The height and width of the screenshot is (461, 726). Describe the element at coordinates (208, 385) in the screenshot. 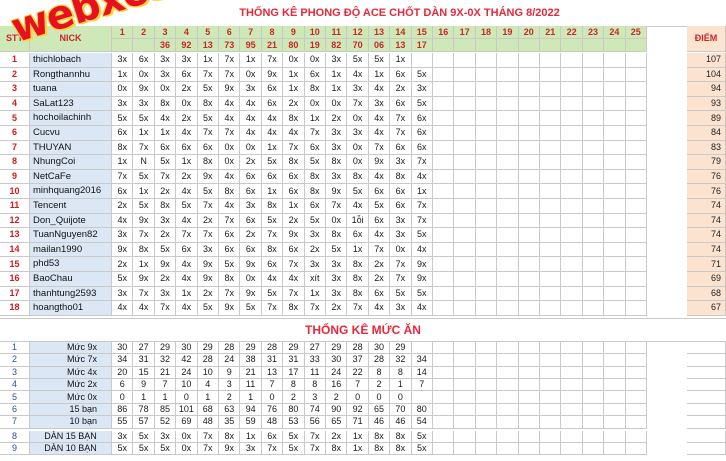

I see `summary-value: 4` at that location.